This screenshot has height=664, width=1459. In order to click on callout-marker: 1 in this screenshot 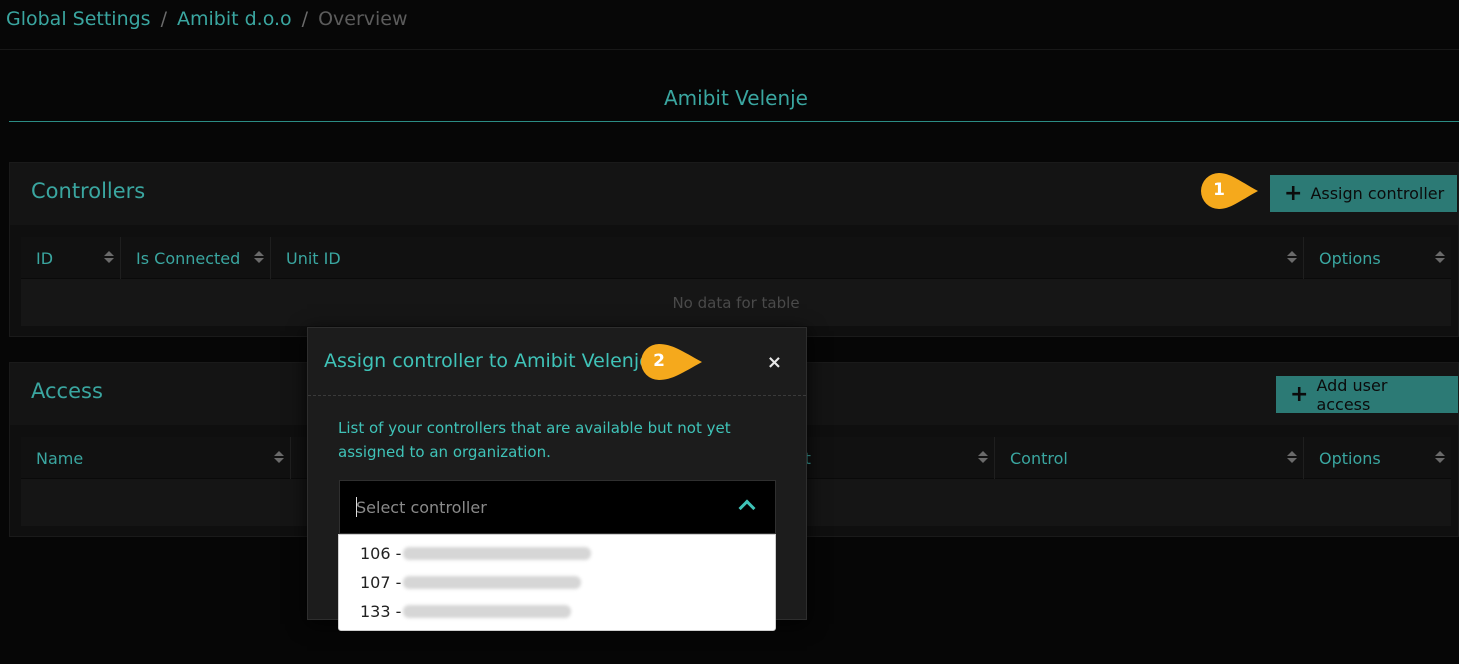, I will do `click(1229, 191)`.